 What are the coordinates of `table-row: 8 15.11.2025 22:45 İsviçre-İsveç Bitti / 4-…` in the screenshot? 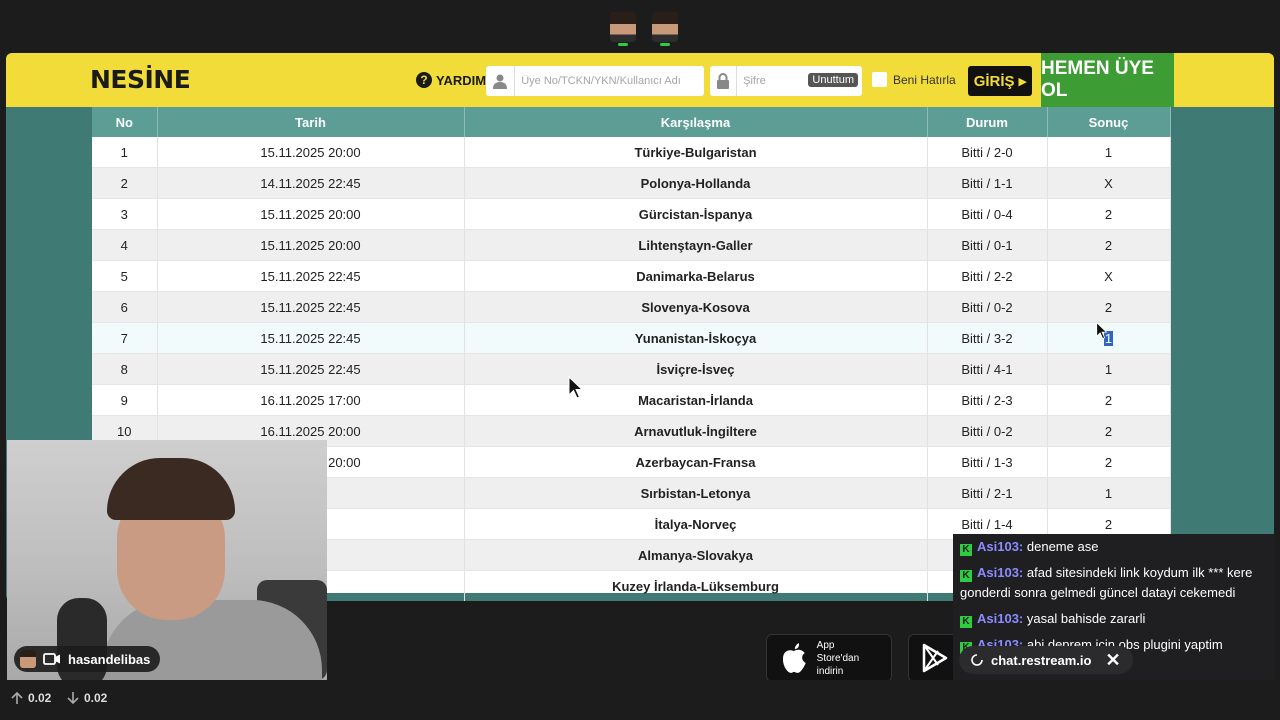 It's located at (631, 369).